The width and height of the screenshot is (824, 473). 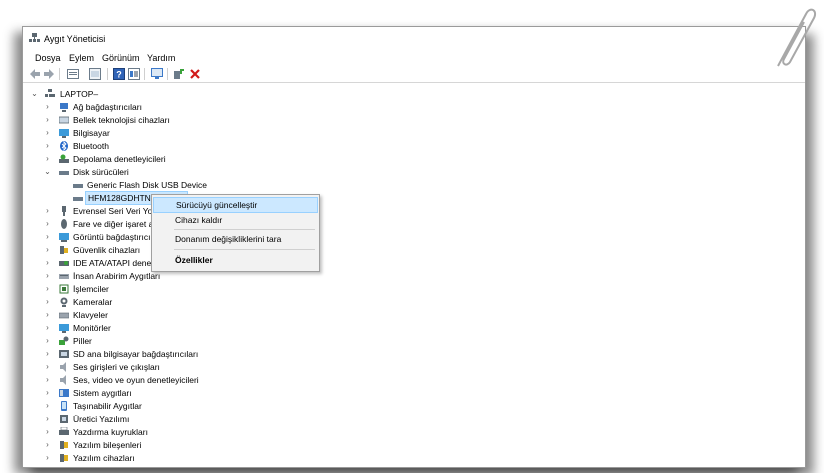 I want to click on properties-icon, so click(x=134, y=74).